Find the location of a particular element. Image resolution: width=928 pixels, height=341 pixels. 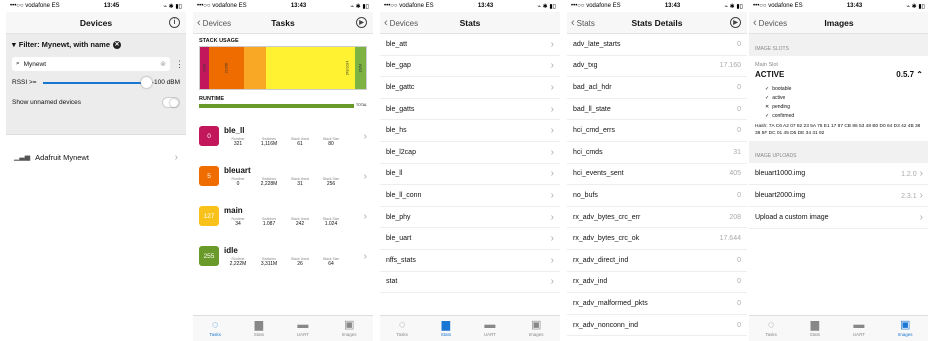

stat-name: rx_adv_ind is located at coordinates (590, 282).